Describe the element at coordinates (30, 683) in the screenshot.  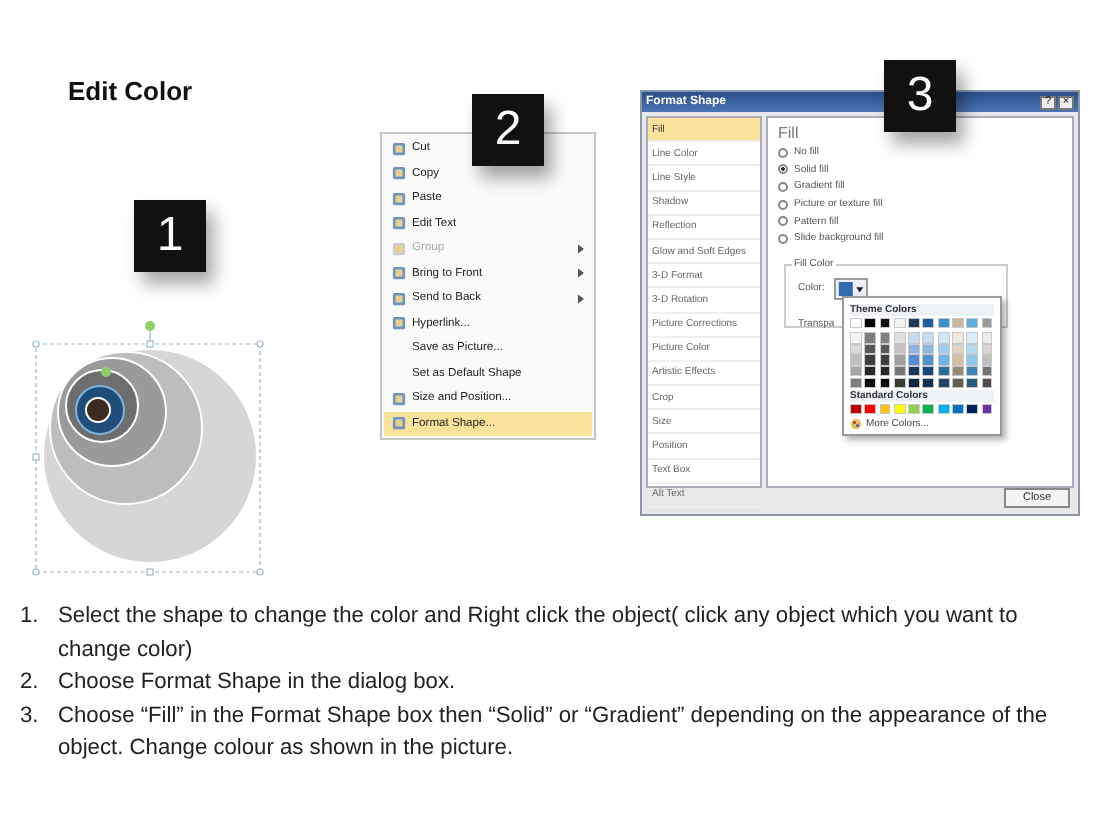
I see `step-number: 2.` at that location.